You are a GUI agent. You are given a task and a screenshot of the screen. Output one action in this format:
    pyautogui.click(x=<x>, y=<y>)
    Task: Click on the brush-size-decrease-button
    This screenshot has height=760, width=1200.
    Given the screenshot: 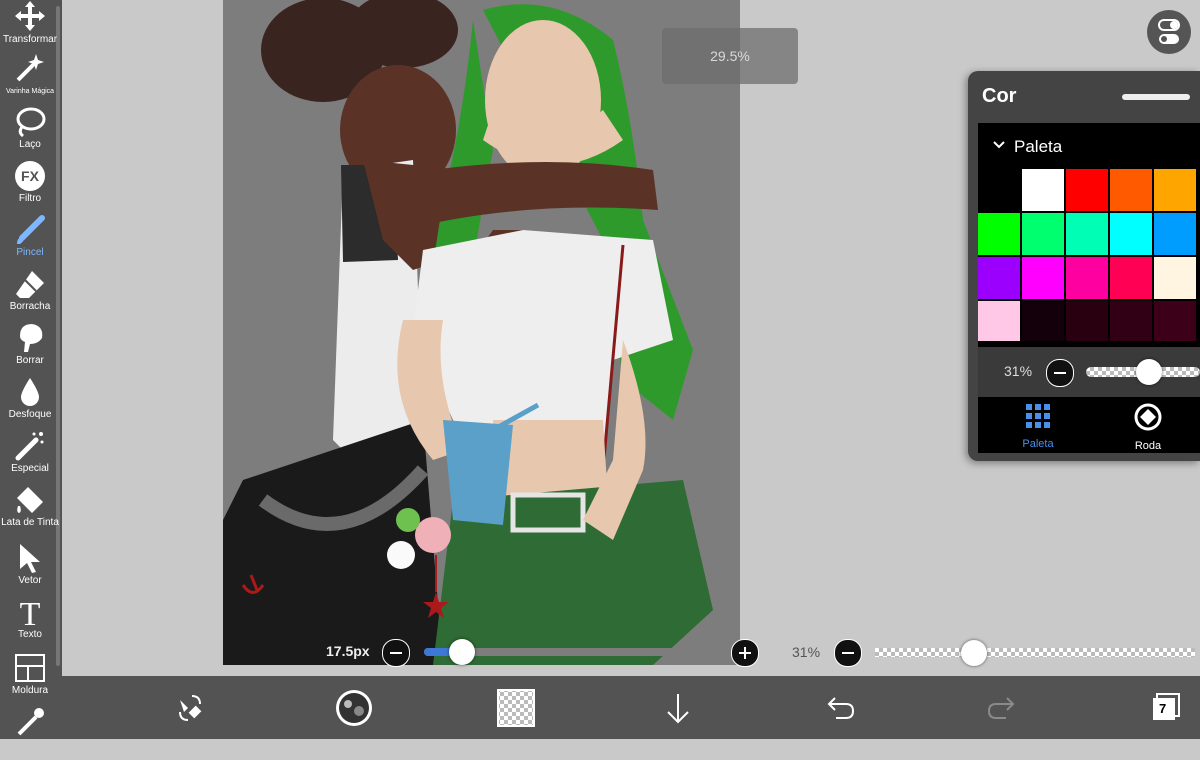 What is the action you would take?
    pyautogui.click(x=396, y=653)
    